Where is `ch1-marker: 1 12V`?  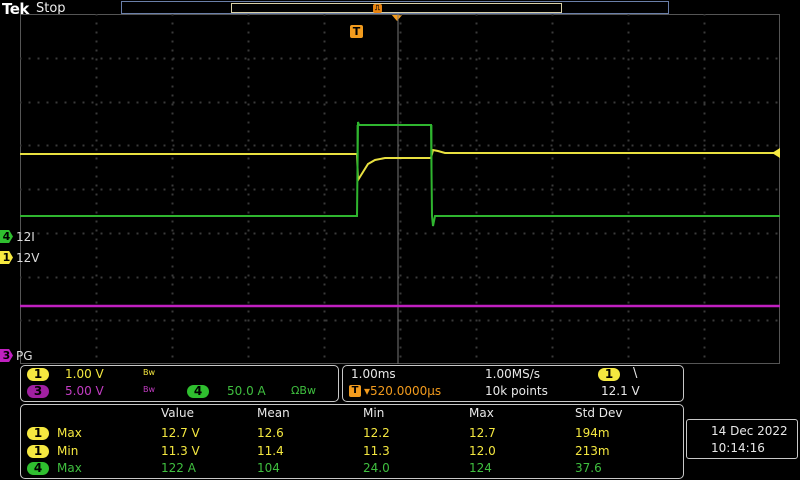
ch1-marker: 1 12V is located at coordinates (19, 258).